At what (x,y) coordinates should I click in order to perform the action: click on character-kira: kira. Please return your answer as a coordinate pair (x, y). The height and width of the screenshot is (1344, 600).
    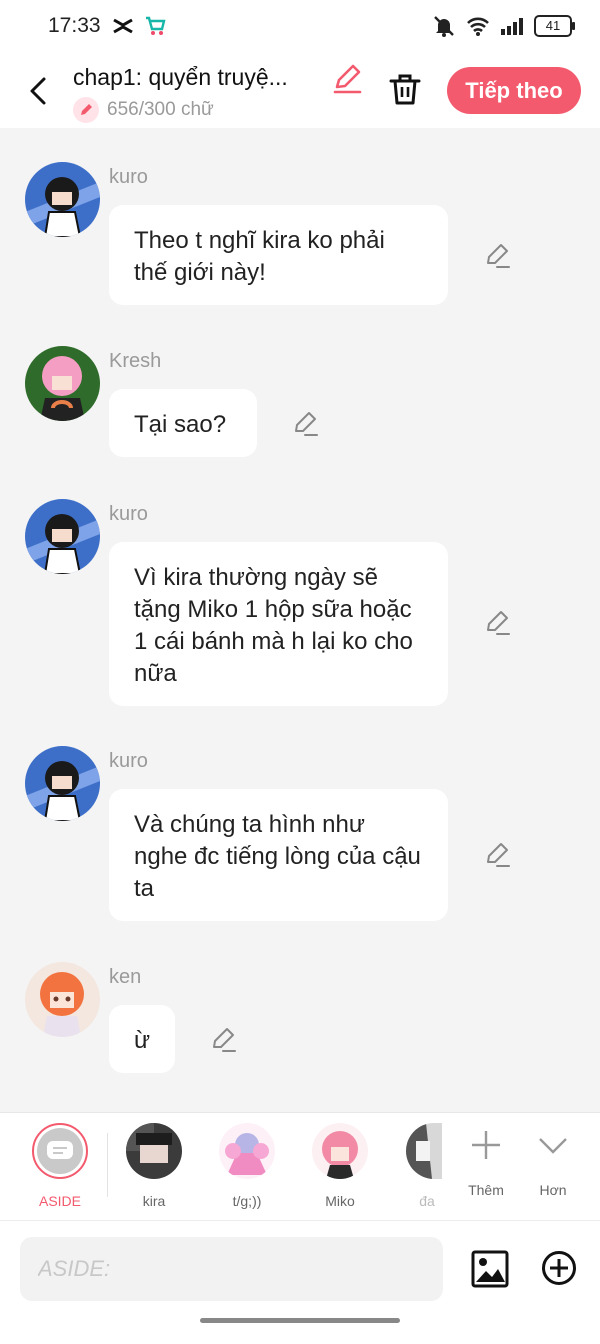
    Looking at the image, I should click on (154, 1166).